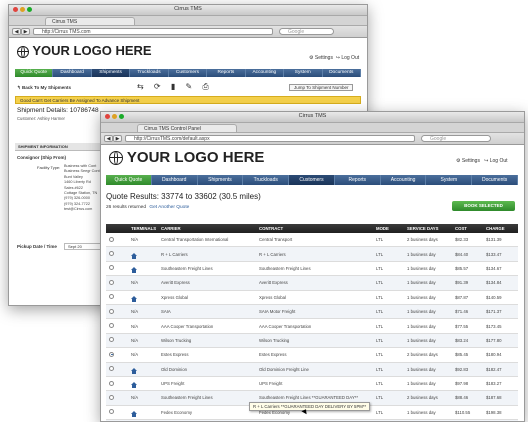  What do you see at coordinates (467, 228) in the screenshot?
I see `column-header-cost: COST` at bounding box center [467, 228].